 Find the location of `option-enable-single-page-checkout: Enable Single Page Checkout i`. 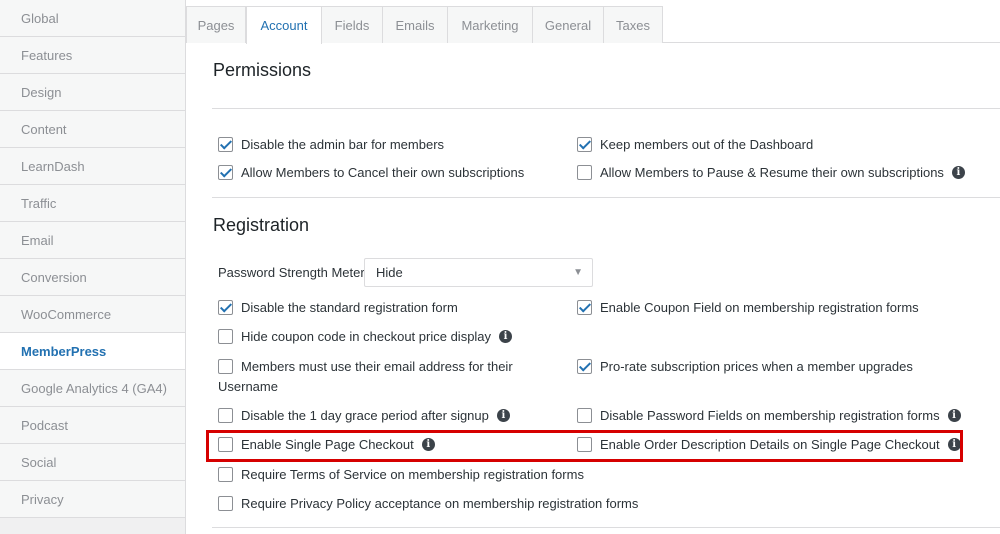

option-enable-single-page-checkout: Enable Single Page Checkout i is located at coordinates (326, 444).